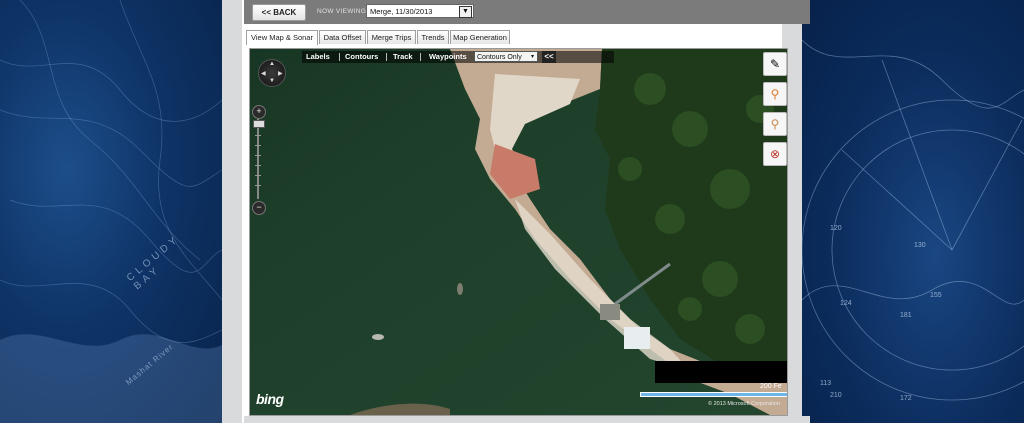 The image size is (1024, 423). What do you see at coordinates (272, 81) in the screenshot?
I see `pan-down-icon: ▼` at bounding box center [272, 81].